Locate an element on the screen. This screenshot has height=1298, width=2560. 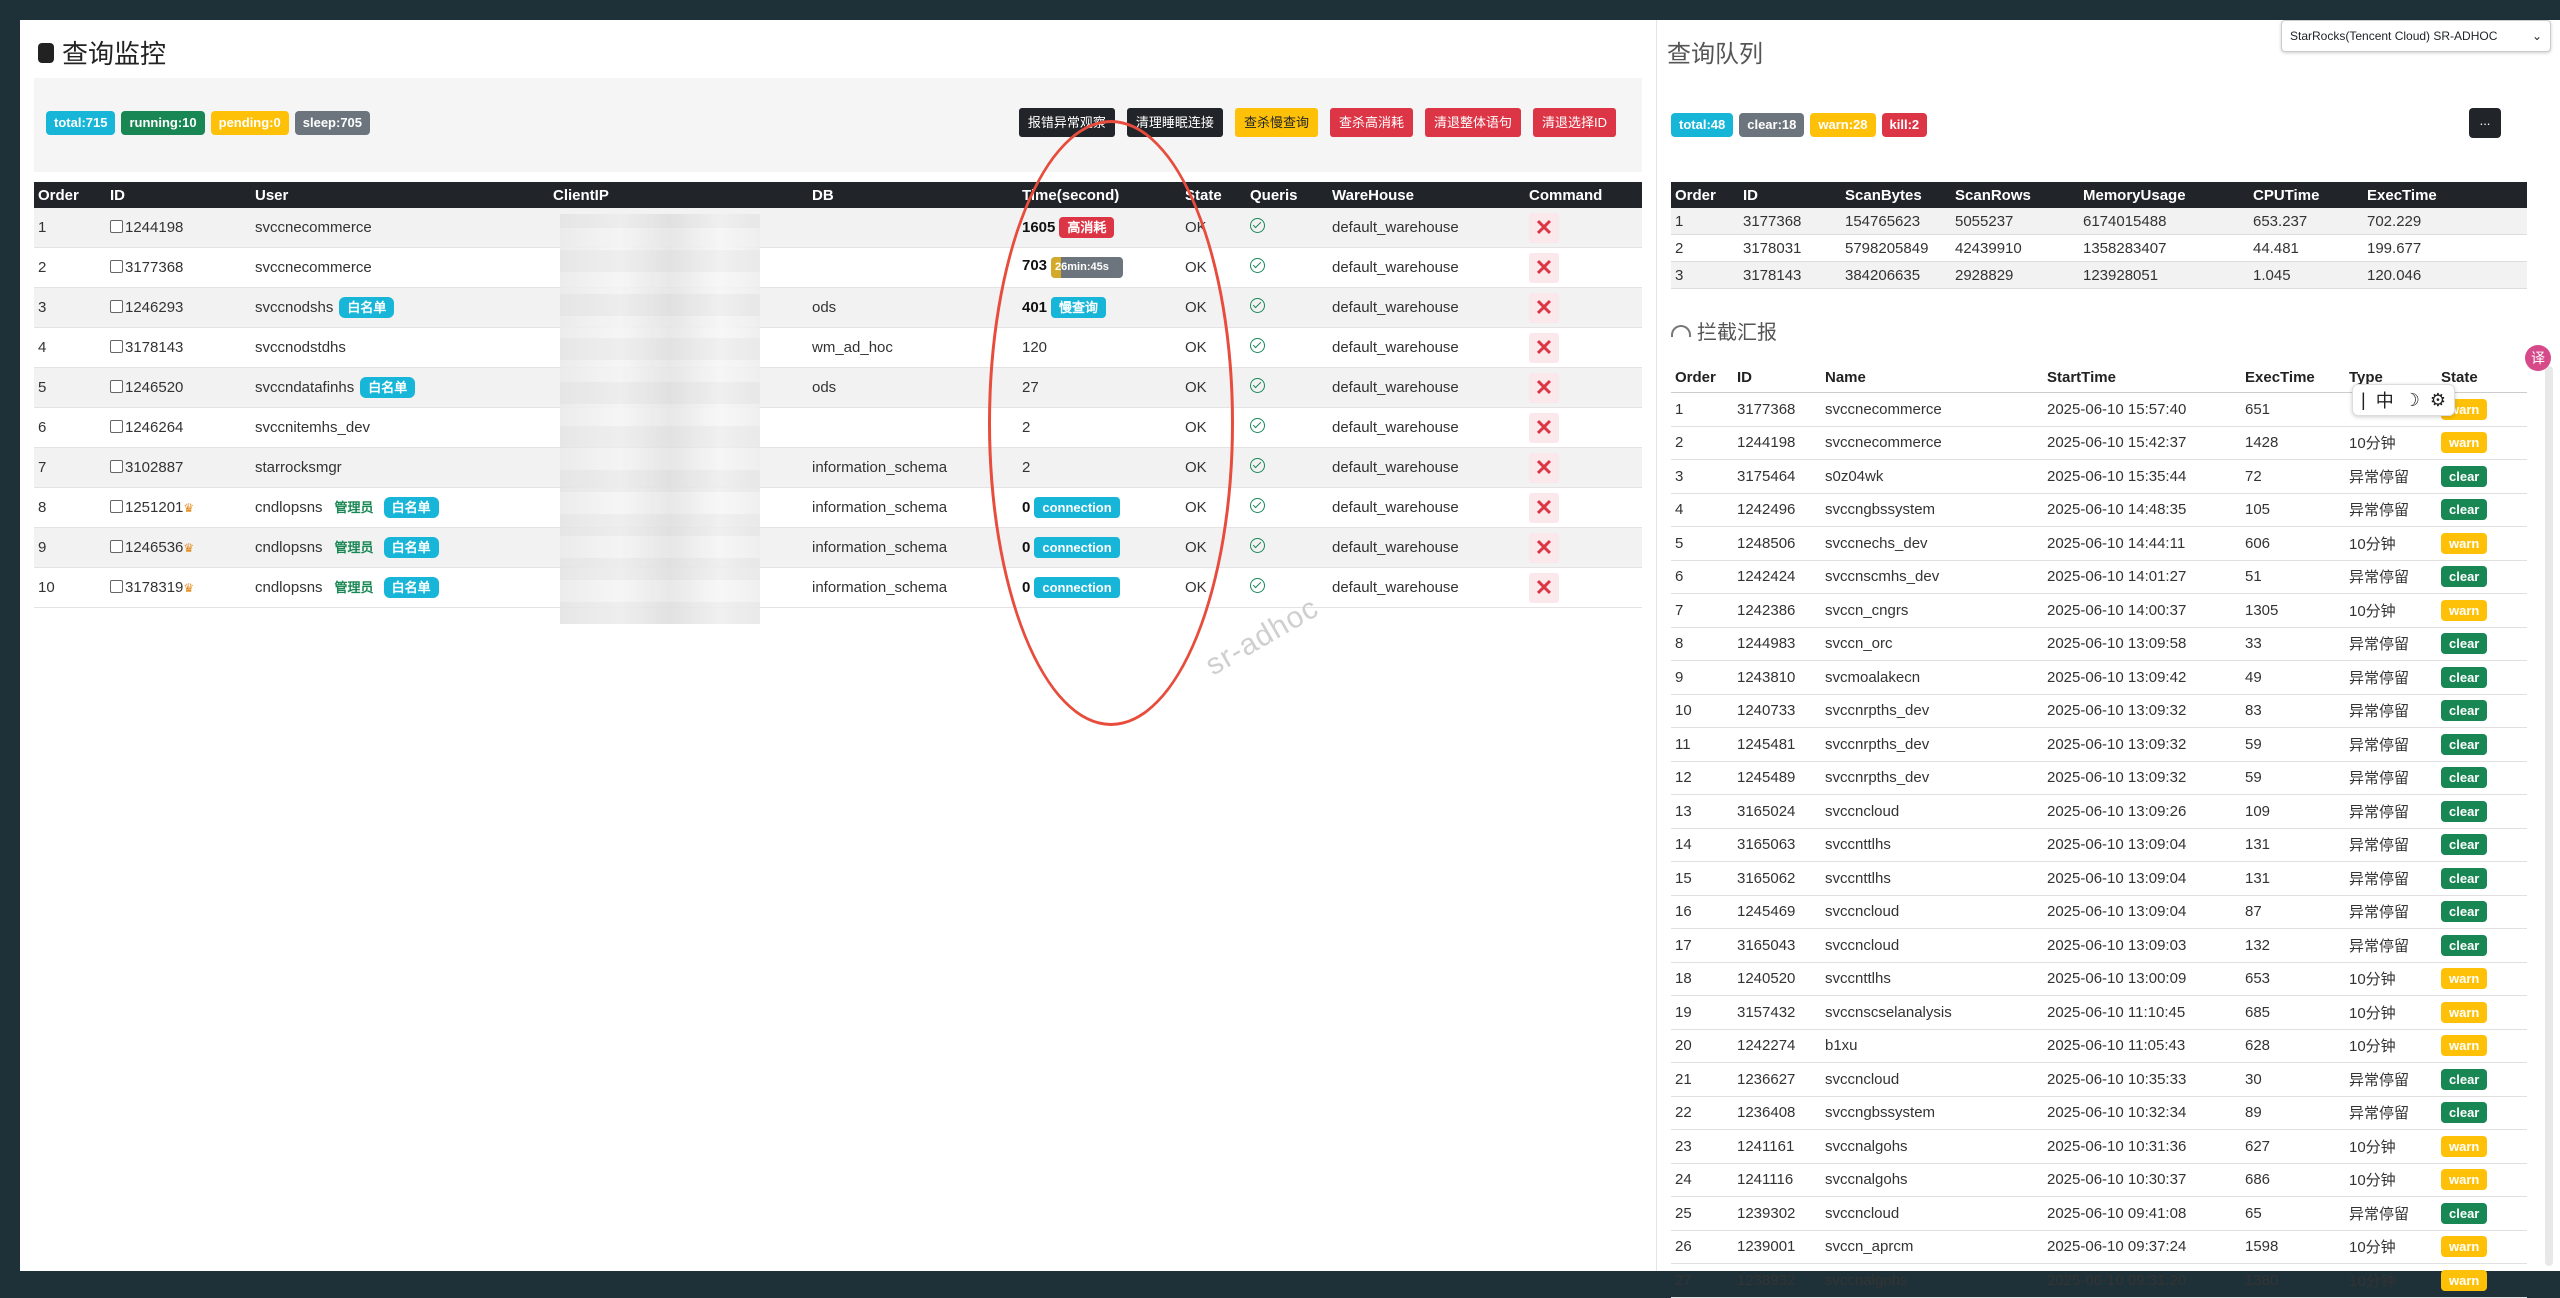
whitelist-tag: 白名单 is located at coordinates (411, 547).